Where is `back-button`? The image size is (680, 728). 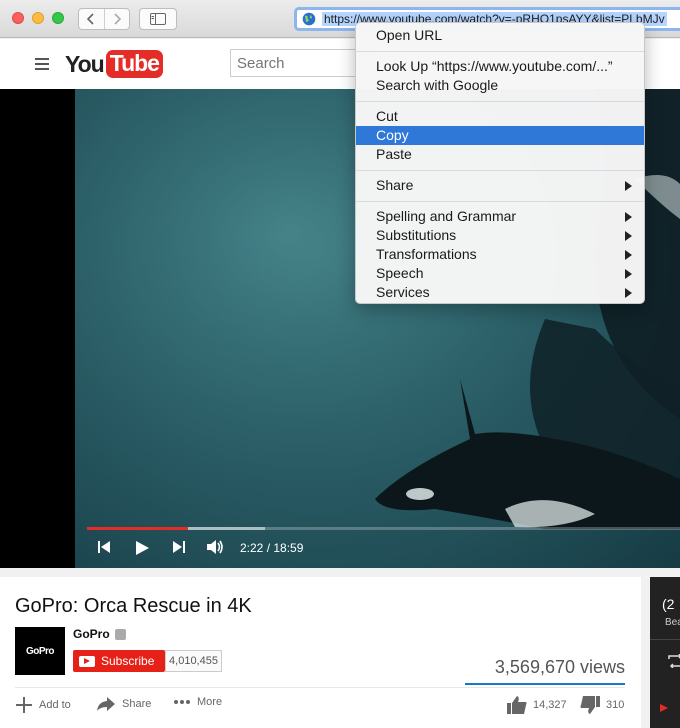
back-button is located at coordinates (91, 19).